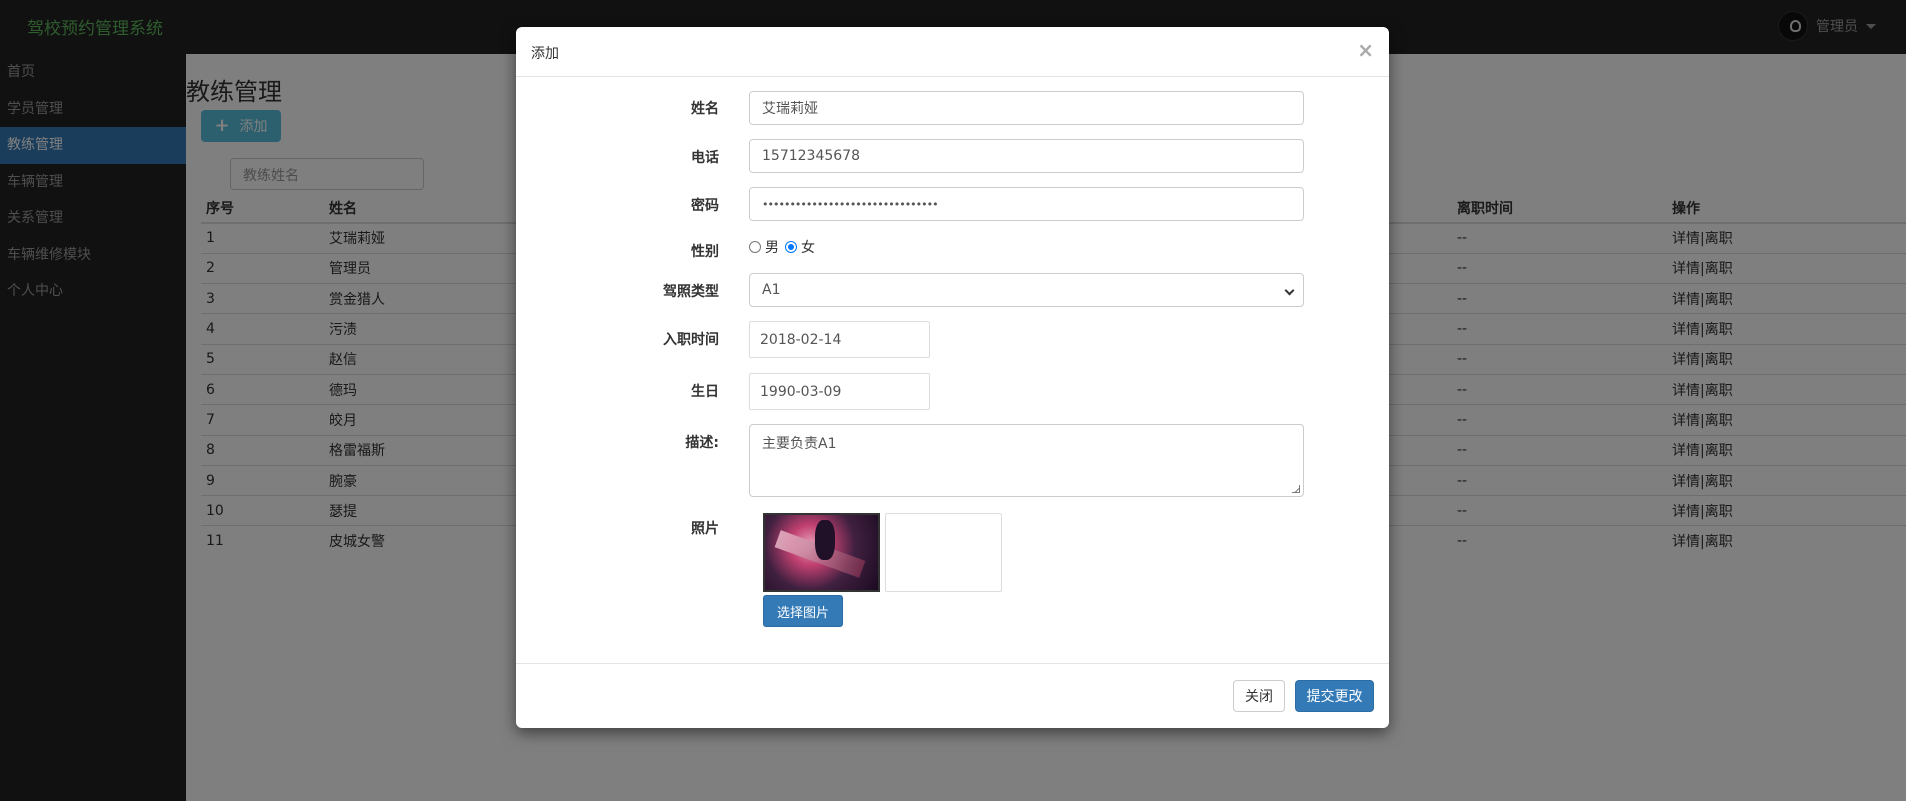 The width and height of the screenshot is (1906, 801). I want to click on phone-label: 电话, so click(705, 158).